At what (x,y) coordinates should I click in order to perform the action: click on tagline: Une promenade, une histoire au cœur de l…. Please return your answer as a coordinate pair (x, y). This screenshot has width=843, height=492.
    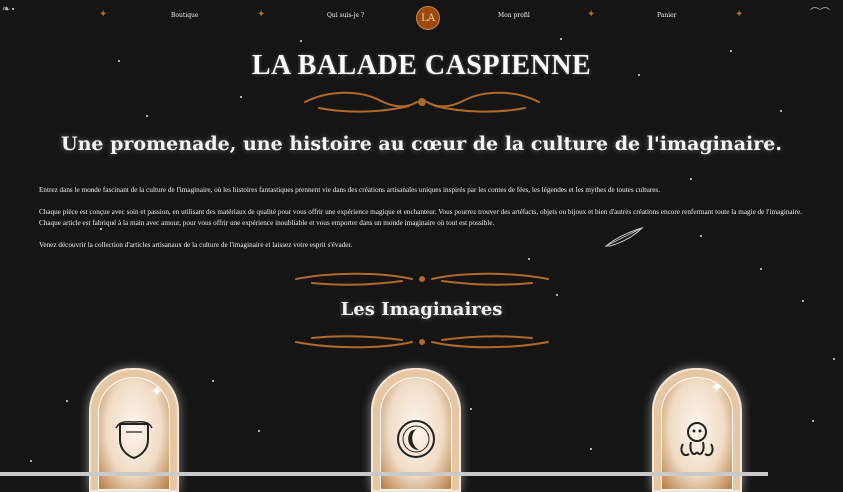
    Looking at the image, I should click on (421, 144).